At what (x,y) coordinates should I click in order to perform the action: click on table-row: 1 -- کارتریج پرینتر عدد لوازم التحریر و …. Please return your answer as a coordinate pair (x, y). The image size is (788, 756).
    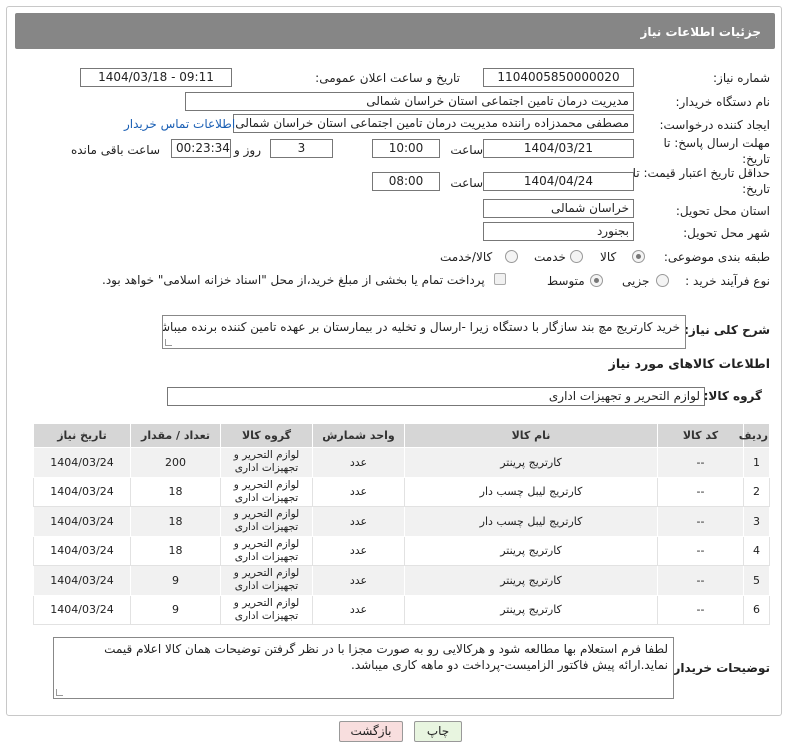
    Looking at the image, I should click on (401, 462).